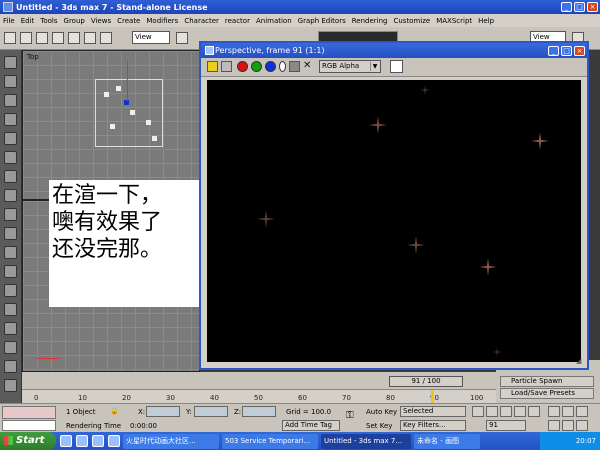 This screenshot has width=600, height=450. What do you see at coordinates (237, 21) in the screenshot?
I see `menu-reactor: reactor` at bounding box center [237, 21].